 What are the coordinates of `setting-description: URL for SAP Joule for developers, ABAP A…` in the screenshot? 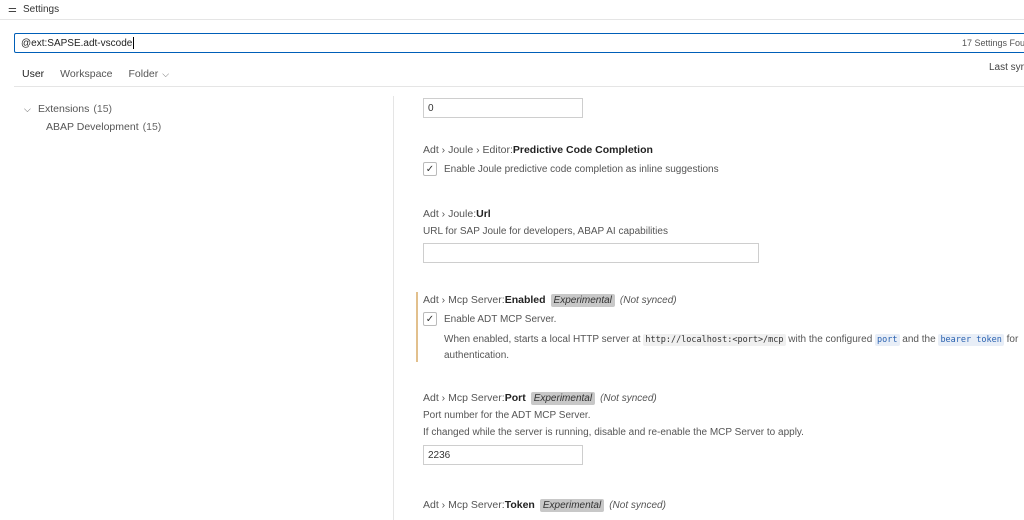 It's located at (545, 231).